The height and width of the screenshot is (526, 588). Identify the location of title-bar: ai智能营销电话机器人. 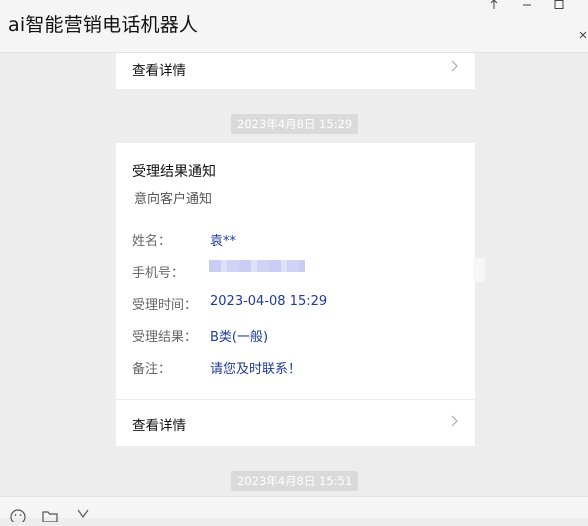
(294, 26).